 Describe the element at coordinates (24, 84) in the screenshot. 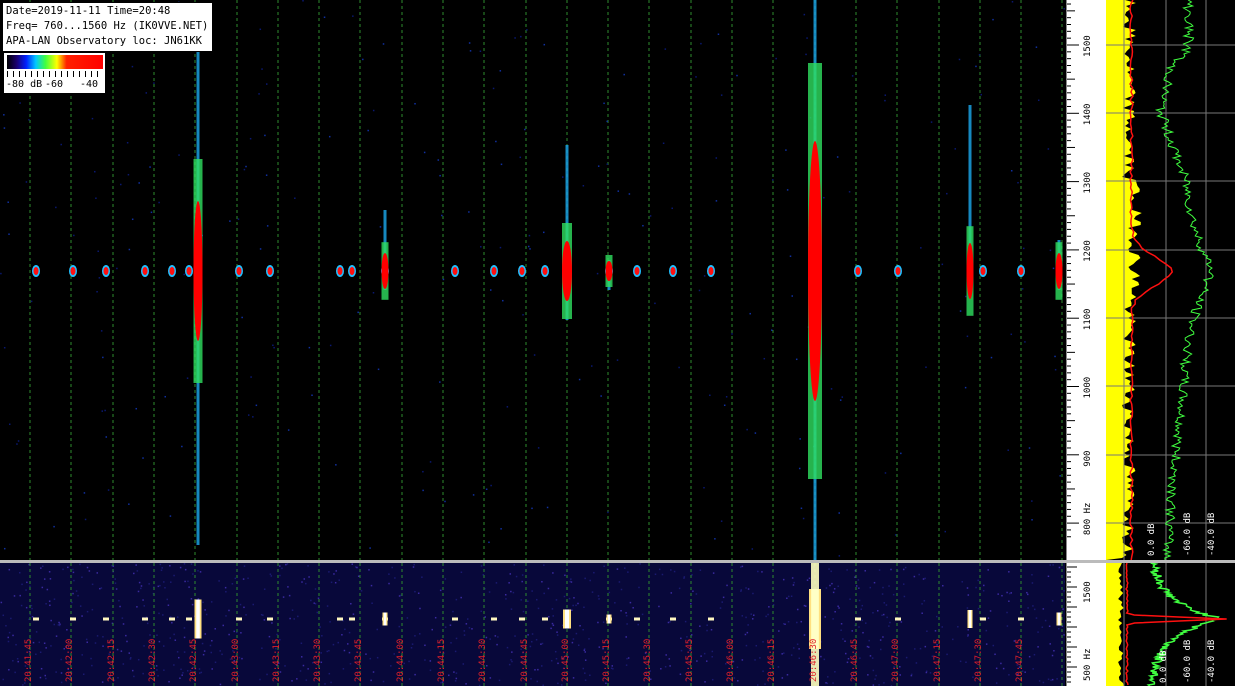

I see `legend-low-label: -80 dB` at that location.